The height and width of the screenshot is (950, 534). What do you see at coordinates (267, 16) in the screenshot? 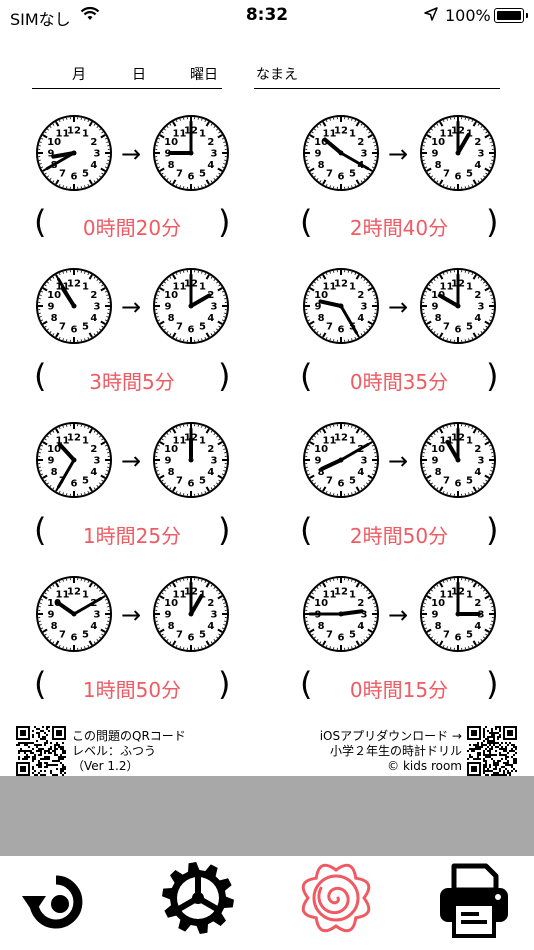
I see `status-bar: SIMなし 8:32 100%` at bounding box center [267, 16].